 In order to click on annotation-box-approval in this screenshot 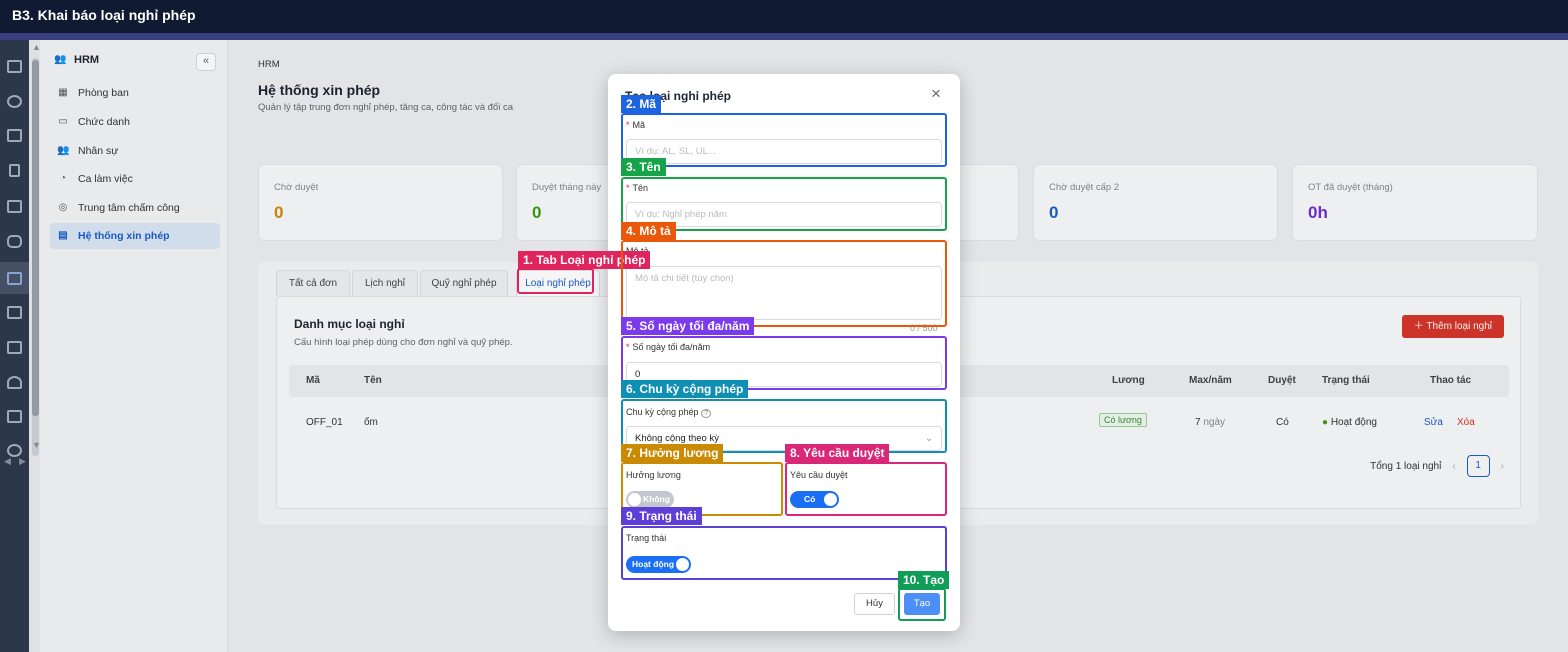, I will do `click(866, 489)`.